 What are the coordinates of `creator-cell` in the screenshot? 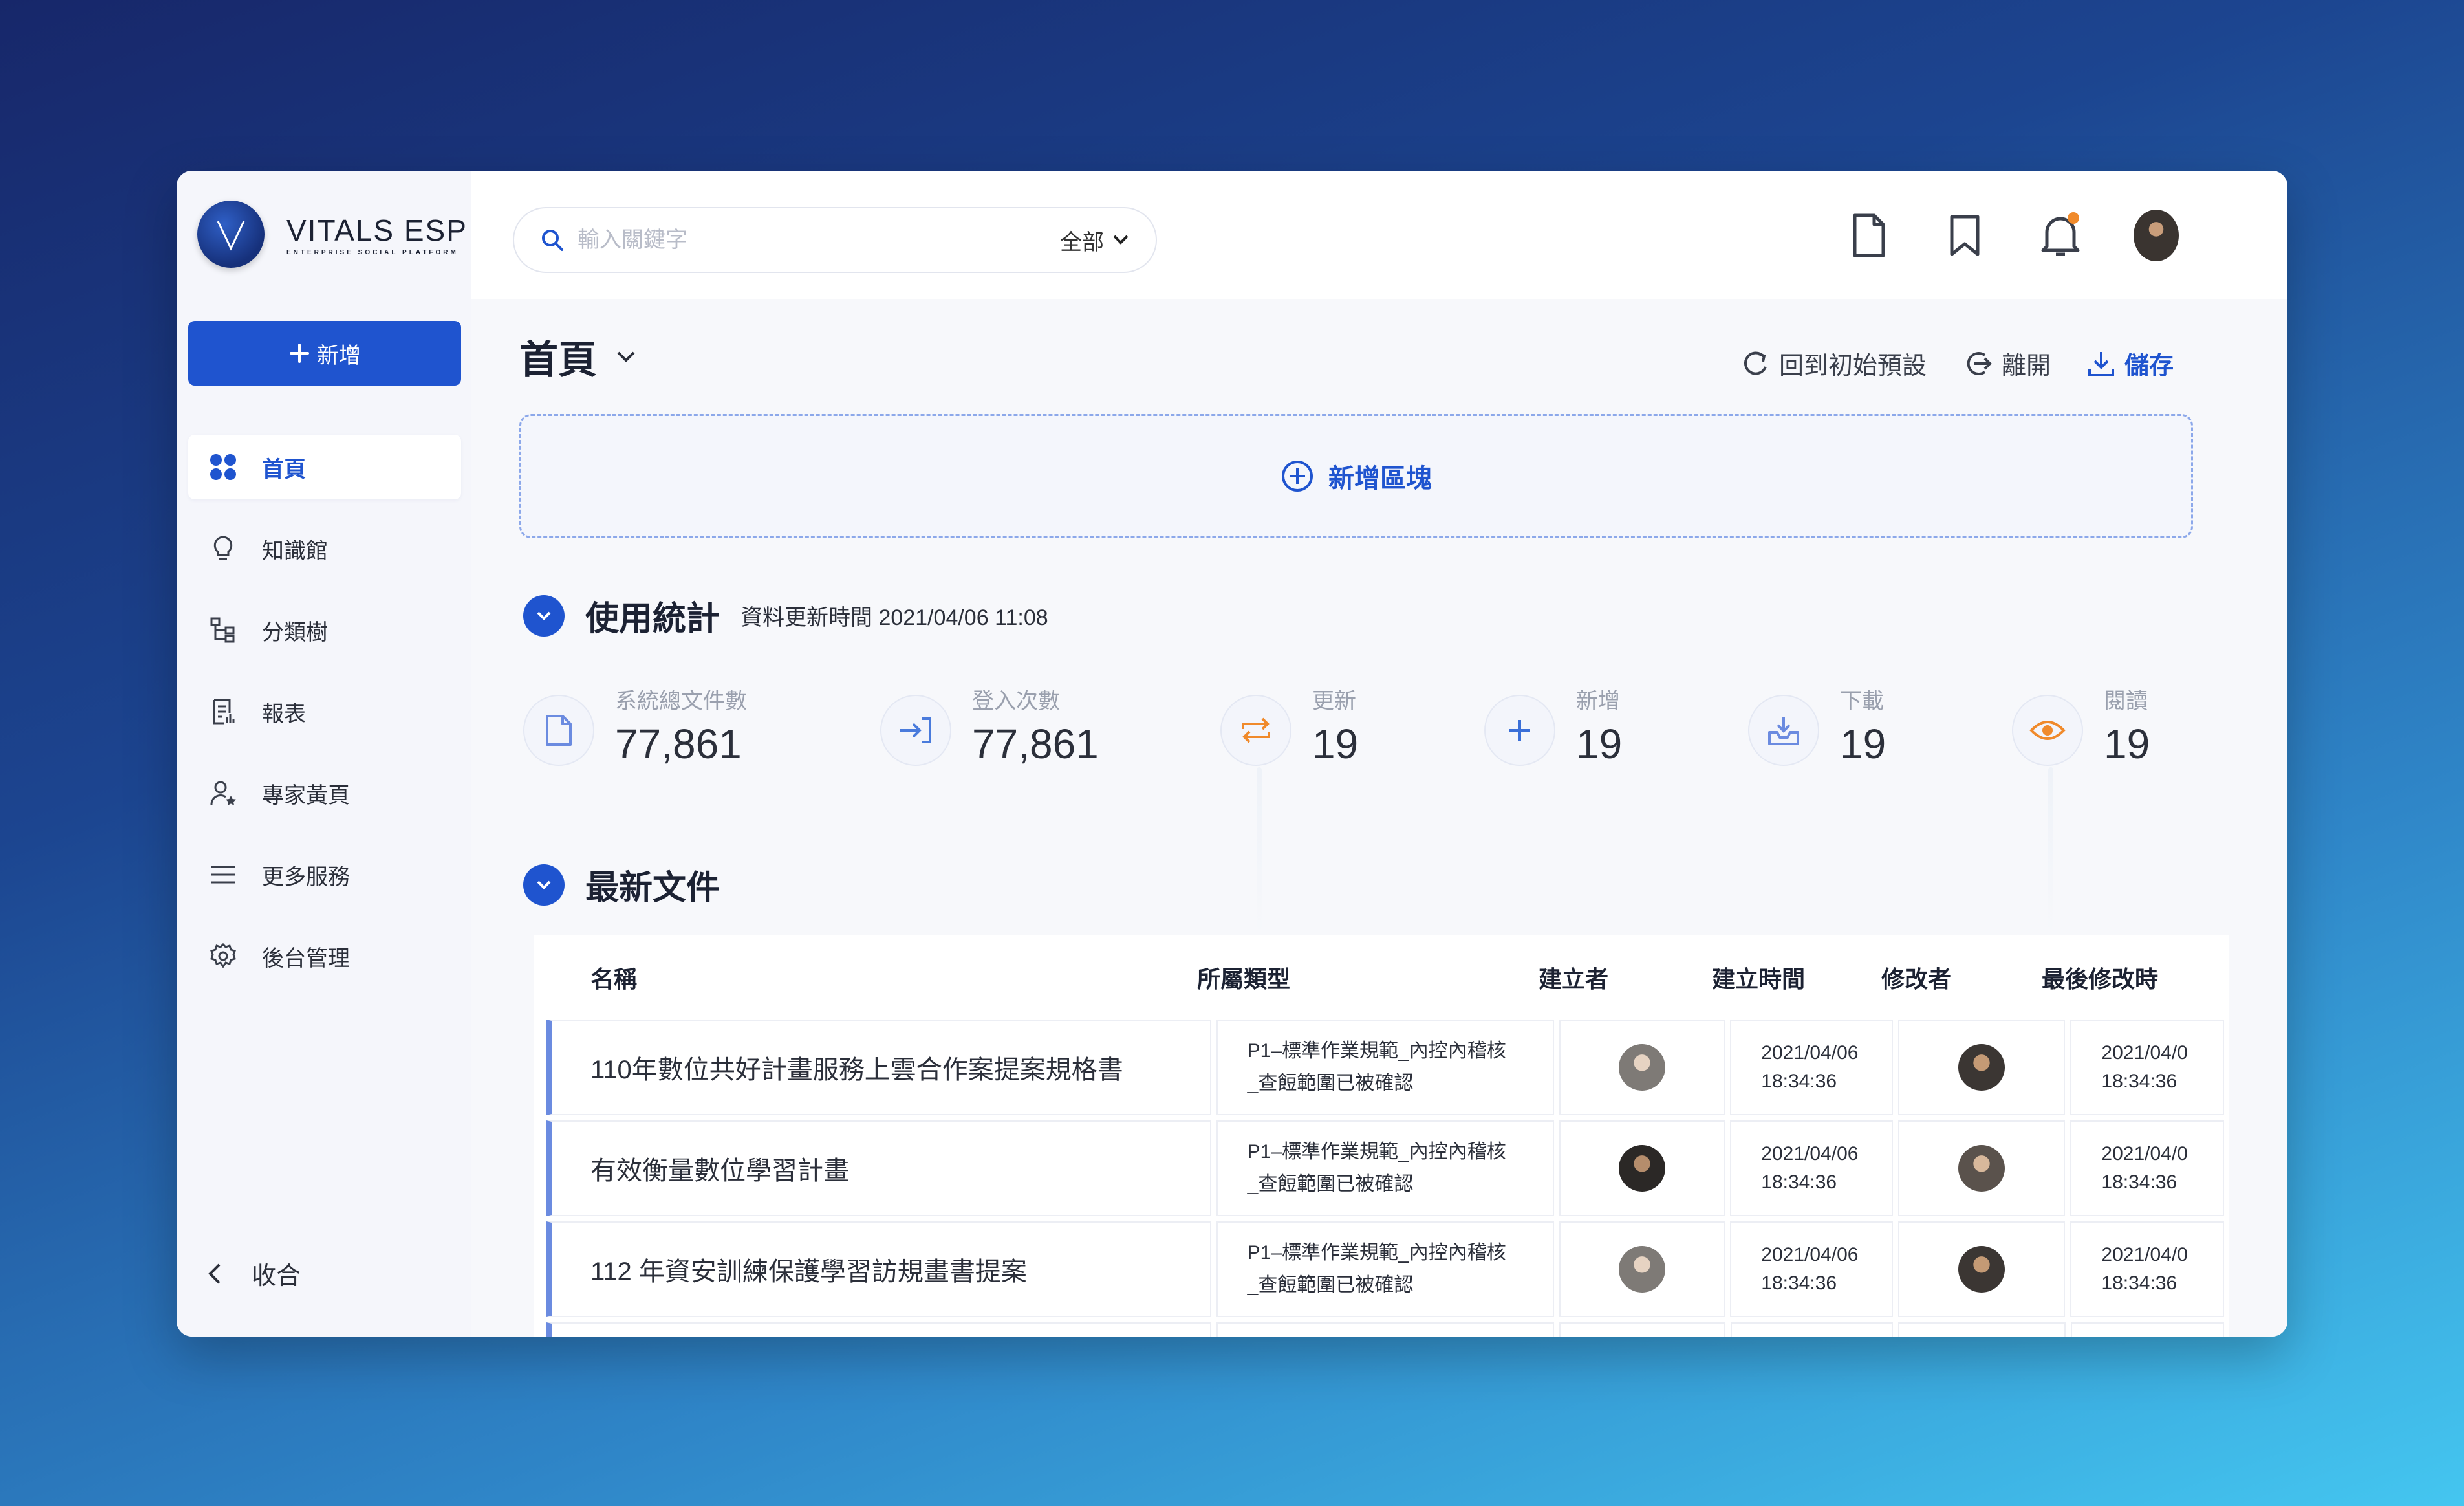 It's located at (1642, 1269).